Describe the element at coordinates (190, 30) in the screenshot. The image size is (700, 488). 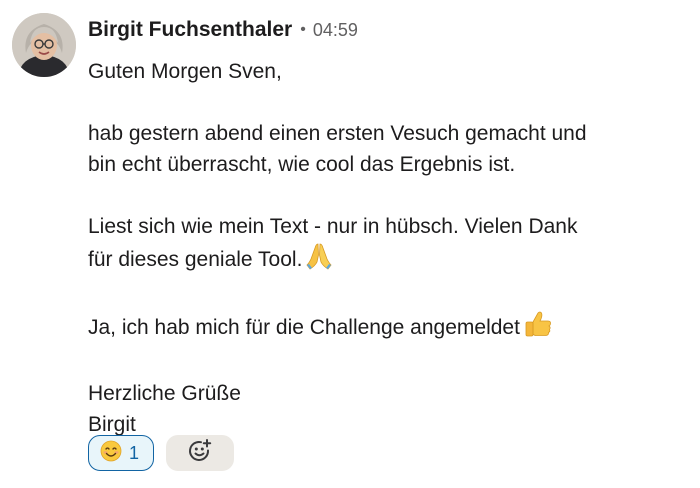
I see `author-name: Birgit Fuchsenthaler` at that location.